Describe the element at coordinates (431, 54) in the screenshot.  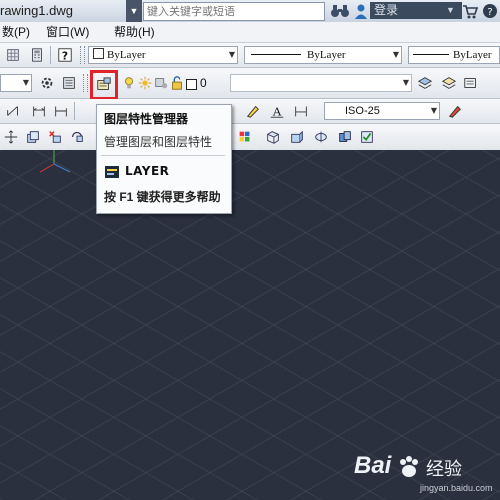
I see `lineweight-sample` at that location.